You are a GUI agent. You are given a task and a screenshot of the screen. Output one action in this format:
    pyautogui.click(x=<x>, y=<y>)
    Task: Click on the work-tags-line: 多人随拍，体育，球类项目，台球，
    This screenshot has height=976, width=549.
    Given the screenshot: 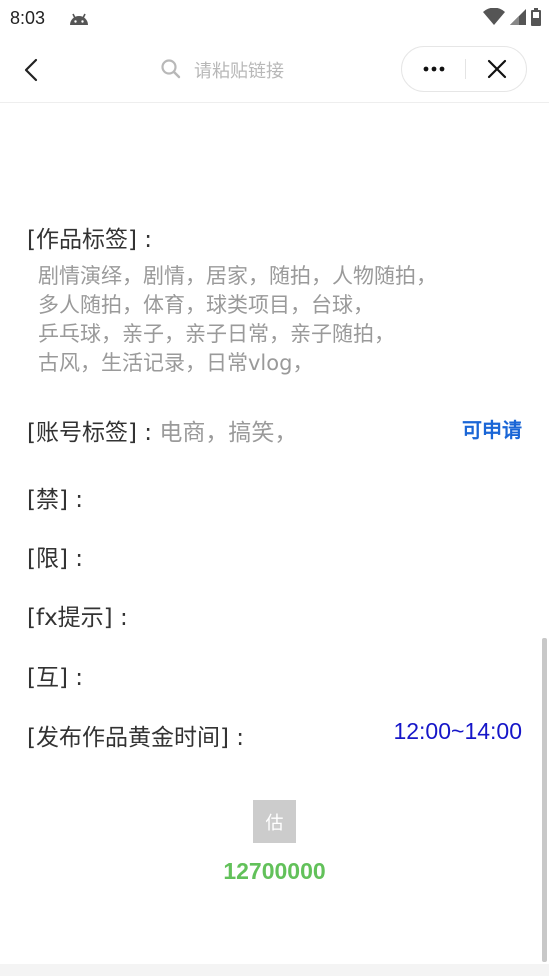 What is the action you would take?
    pyautogui.click(x=206, y=305)
    